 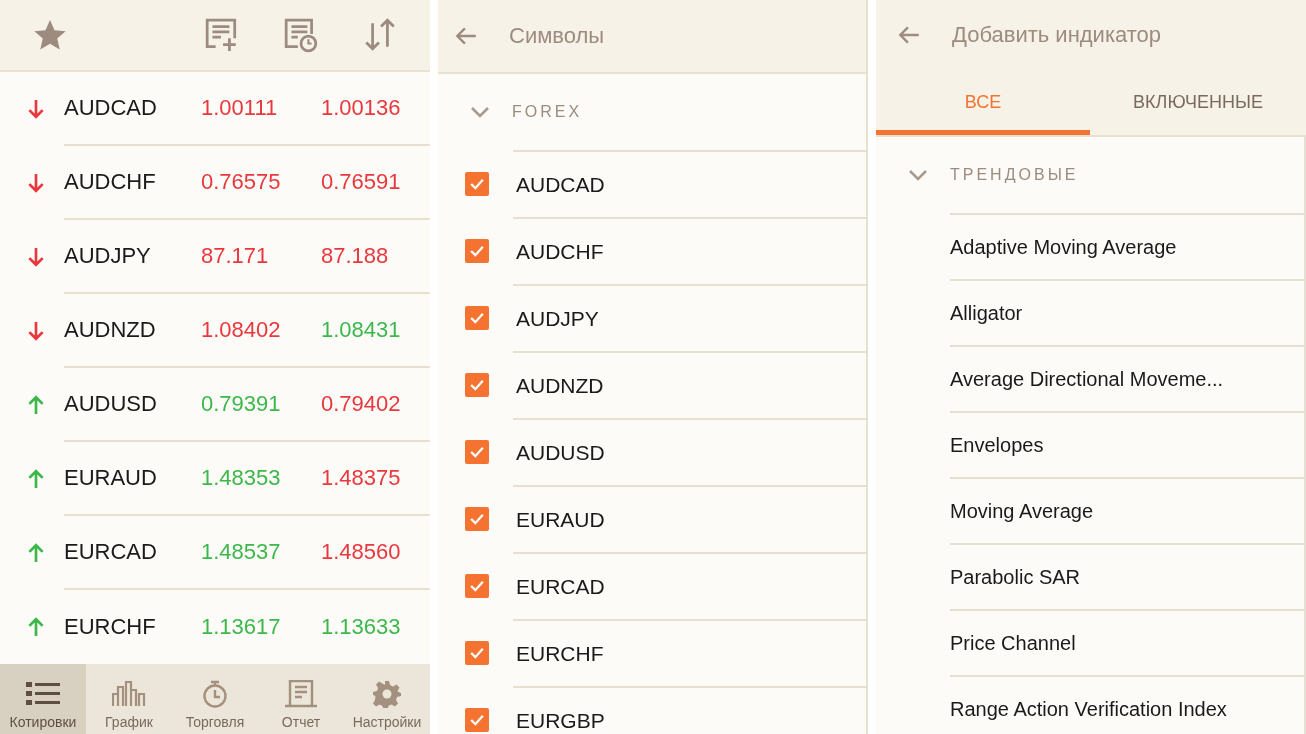 I want to click on indicator-item: Alligator, so click(x=986, y=313).